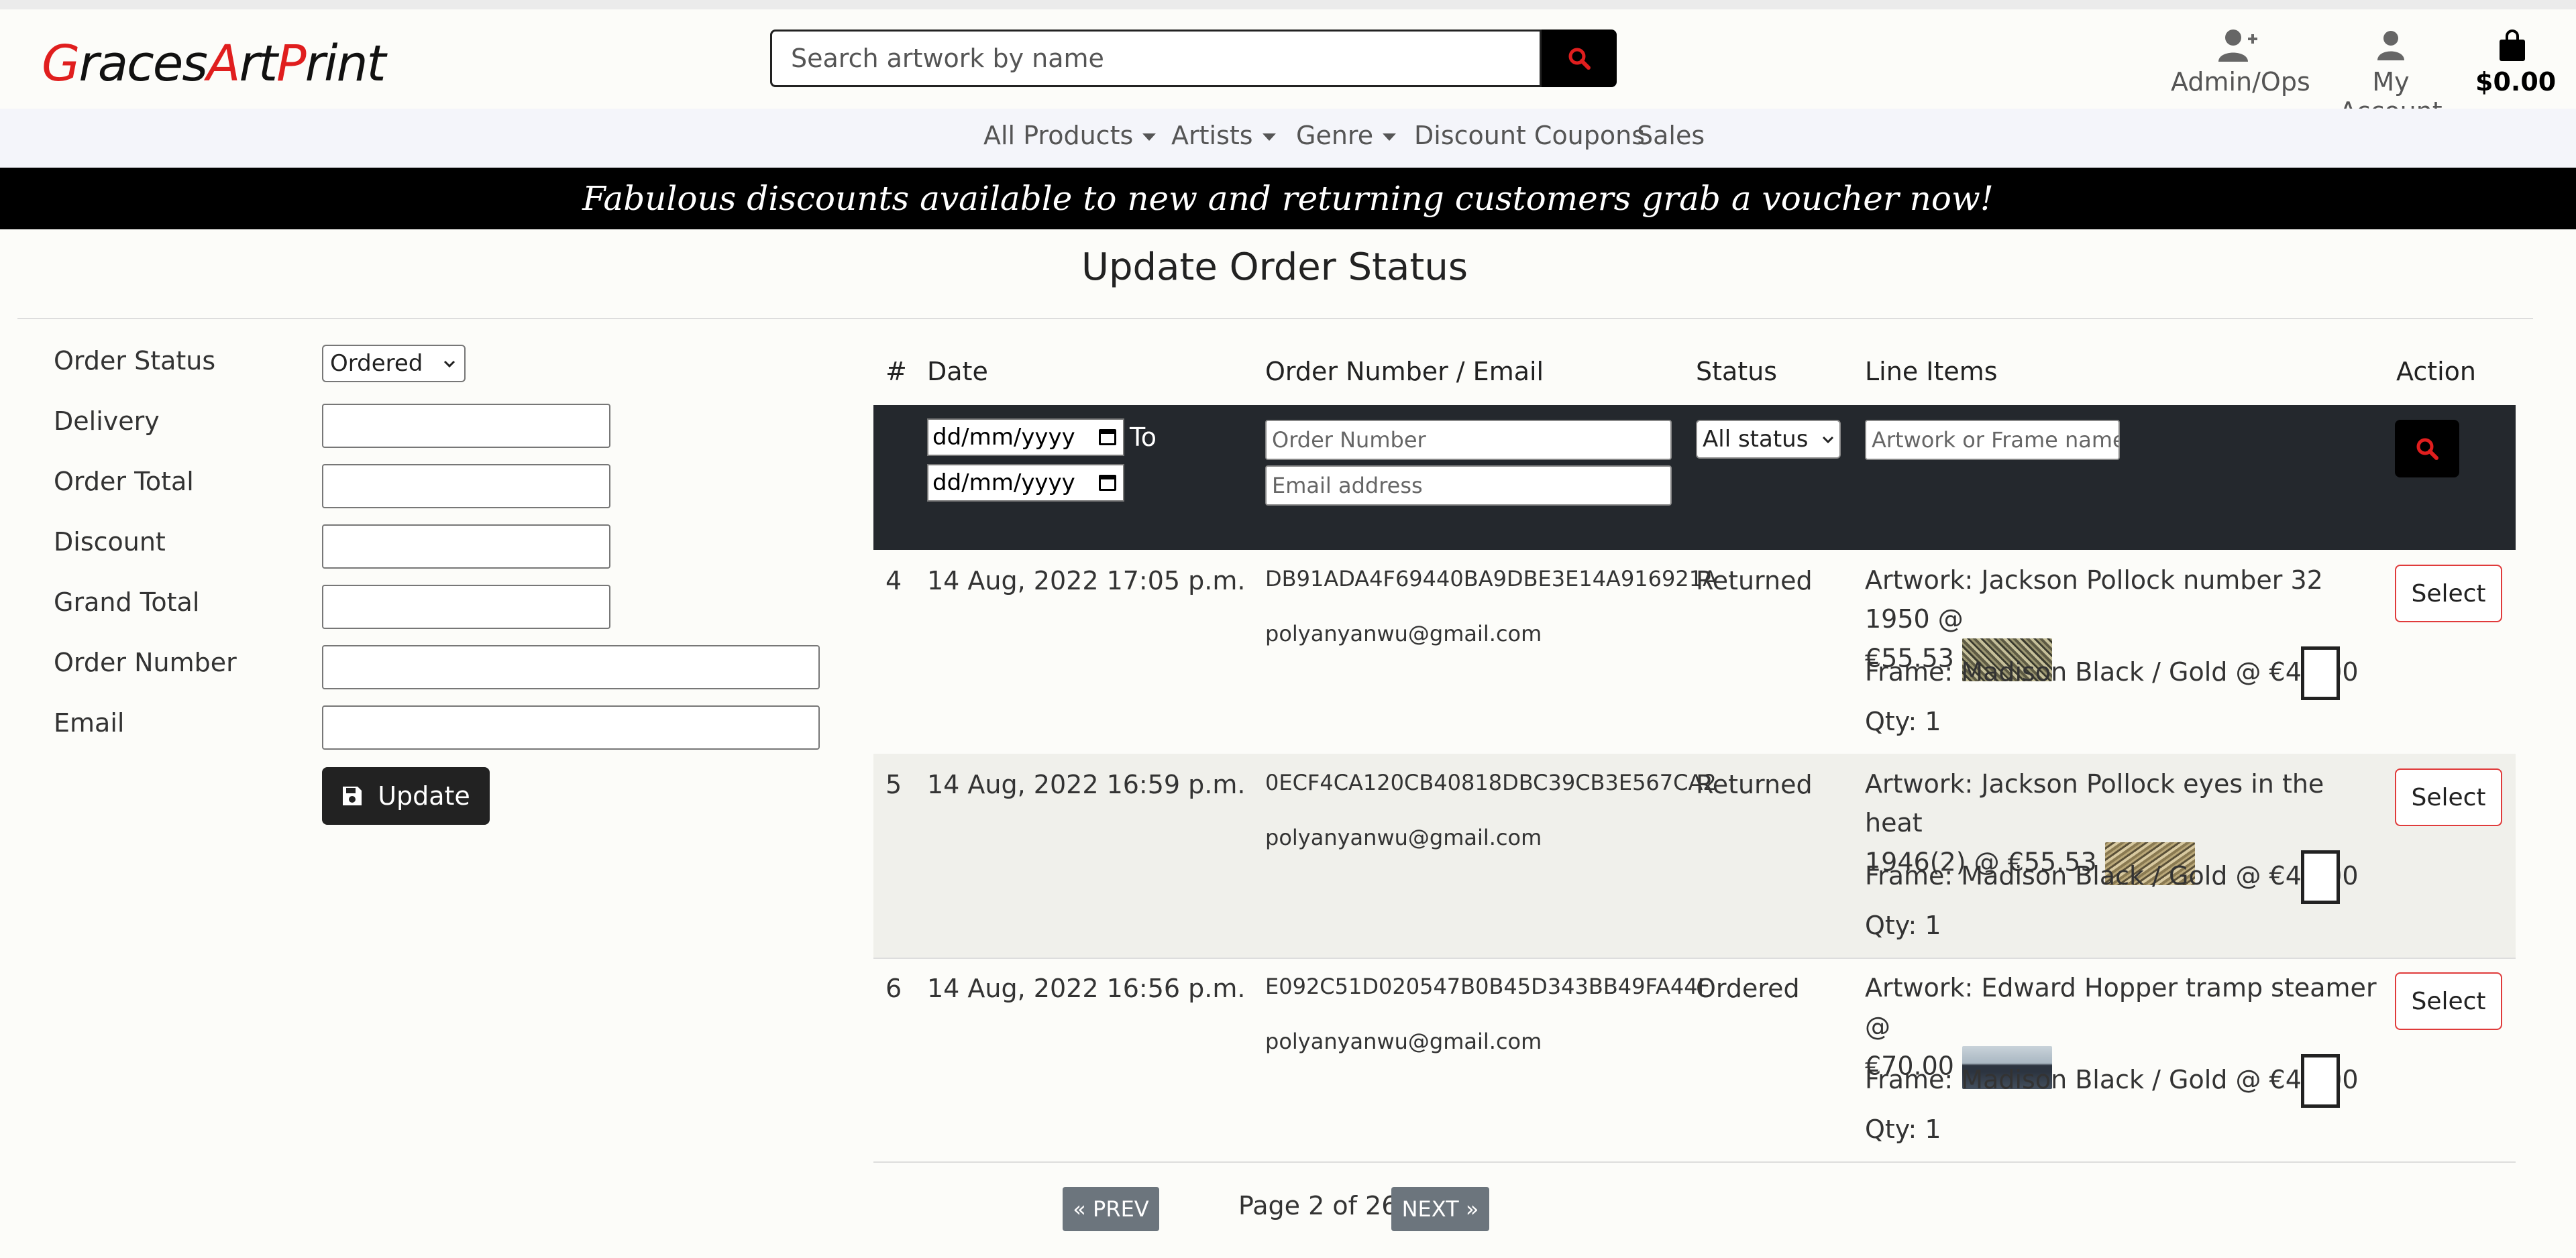 The height and width of the screenshot is (1258, 2576). What do you see at coordinates (223, 64) in the screenshot?
I see `logo-part: A` at bounding box center [223, 64].